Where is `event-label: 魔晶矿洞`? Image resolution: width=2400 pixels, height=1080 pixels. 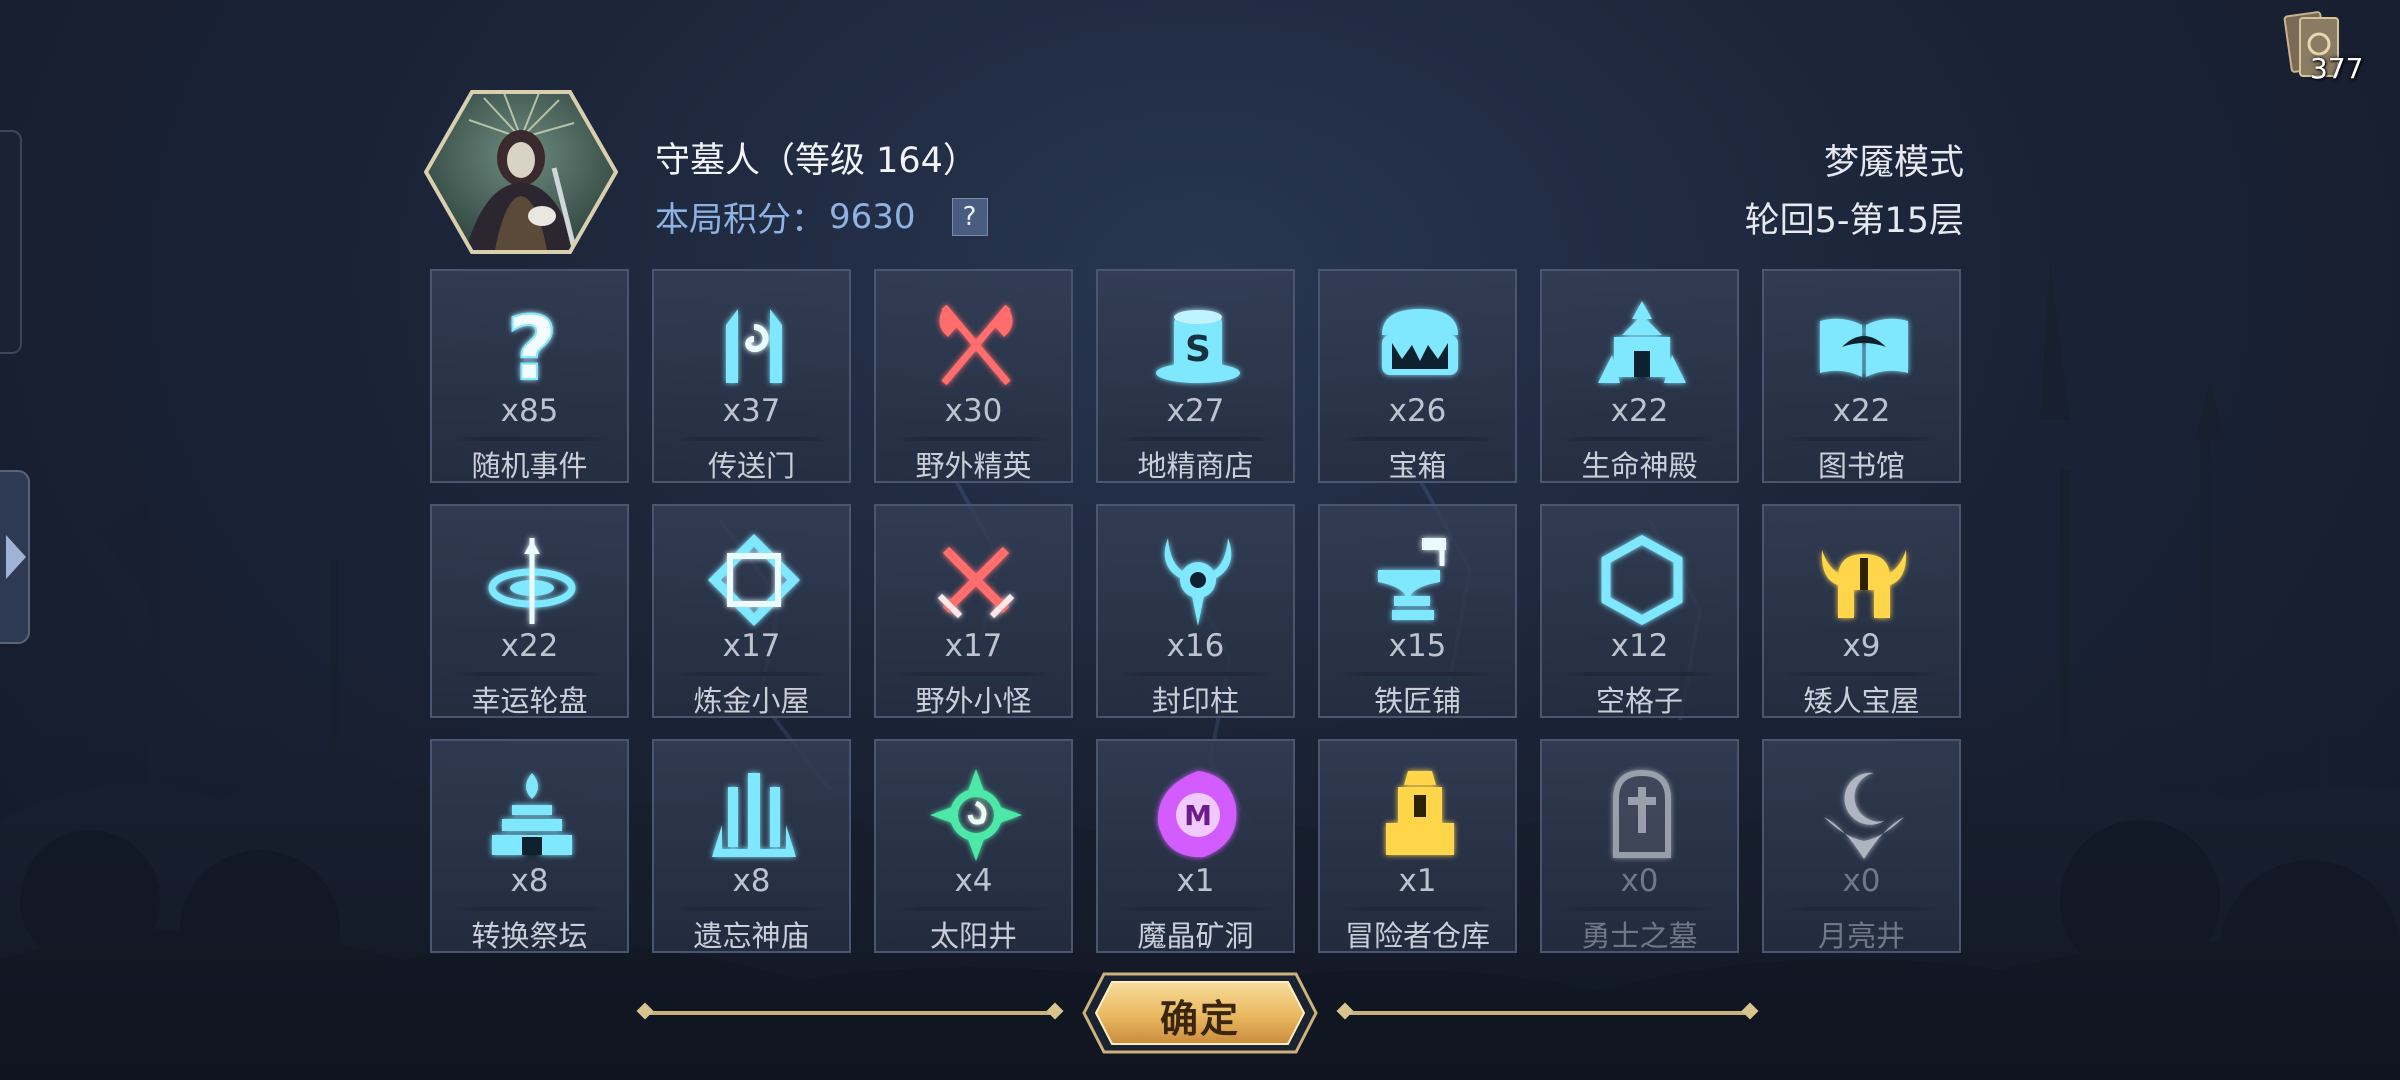 event-label: 魔晶矿洞 is located at coordinates (1195, 936).